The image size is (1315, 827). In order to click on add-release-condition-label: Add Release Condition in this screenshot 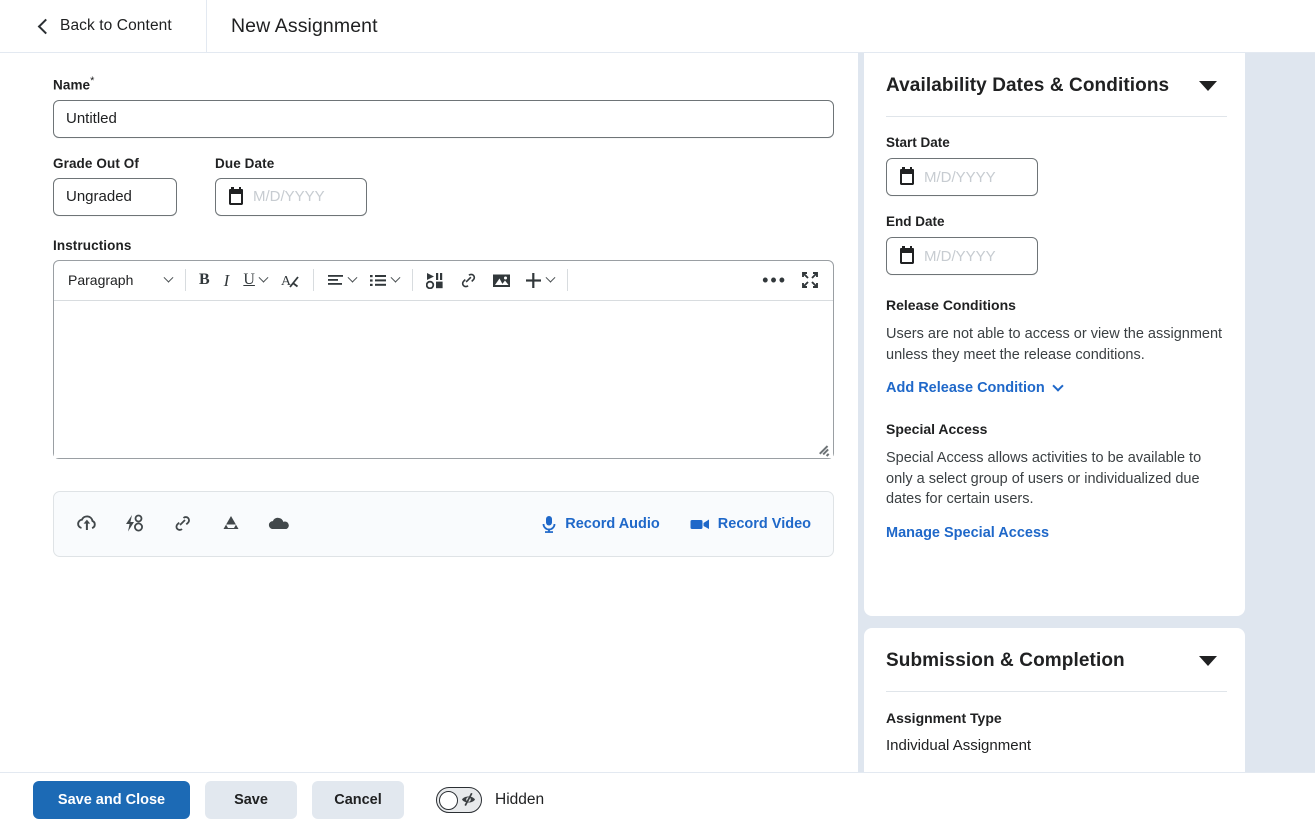, I will do `click(965, 388)`.